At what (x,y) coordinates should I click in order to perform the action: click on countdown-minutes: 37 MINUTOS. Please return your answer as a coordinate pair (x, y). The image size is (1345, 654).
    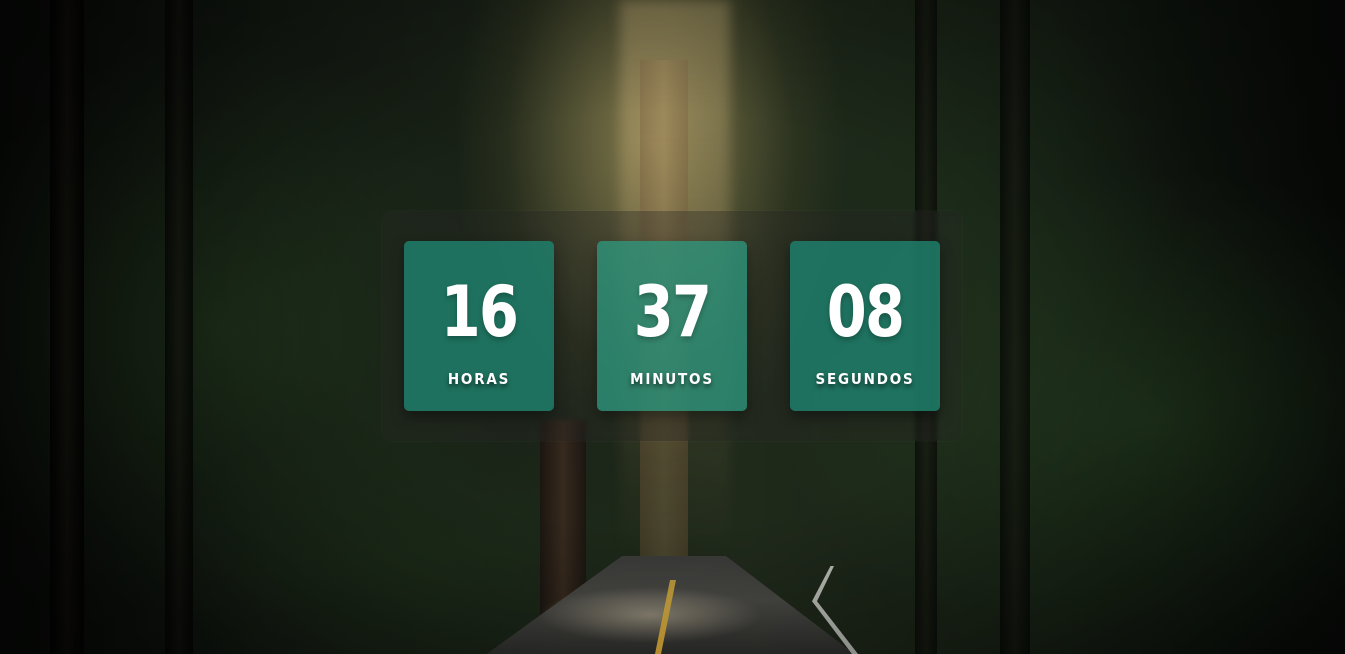
    Looking at the image, I should click on (672, 326).